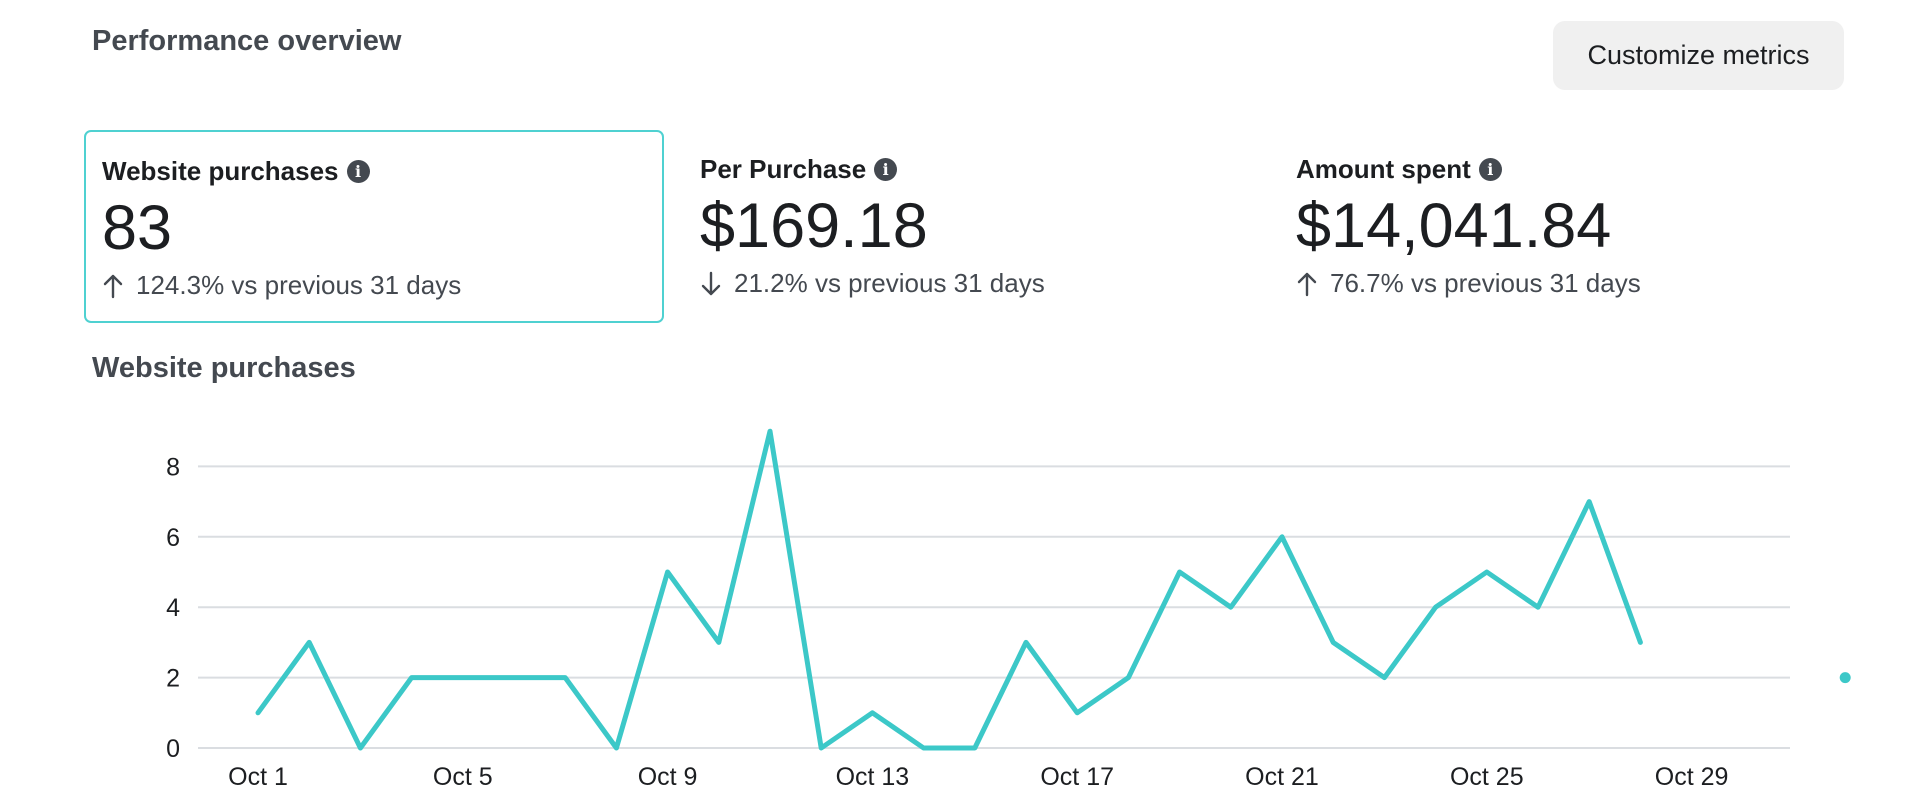 The height and width of the screenshot is (800, 1920). What do you see at coordinates (889, 283) in the screenshot?
I see `metric-change-text: 21.2% vs previous 31 days` at bounding box center [889, 283].